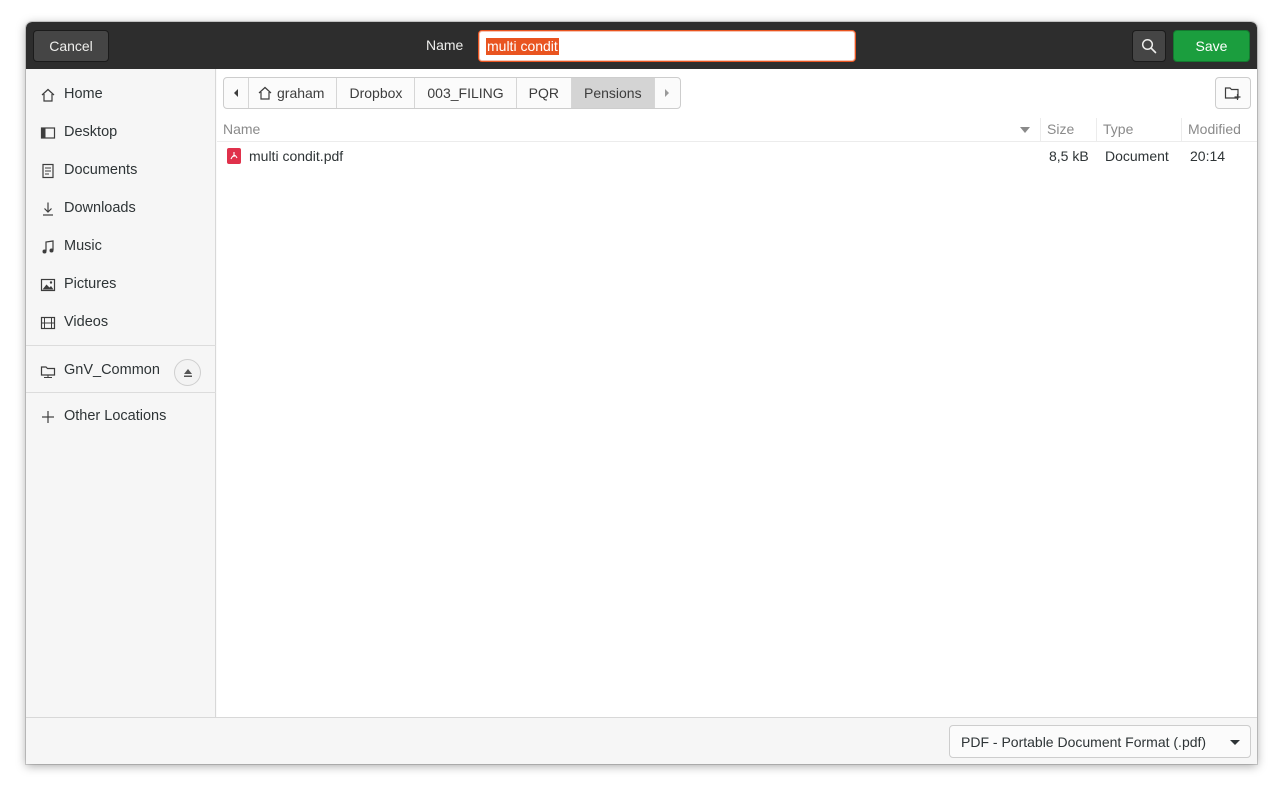  I want to click on chevron-left-icon, so click(236, 93).